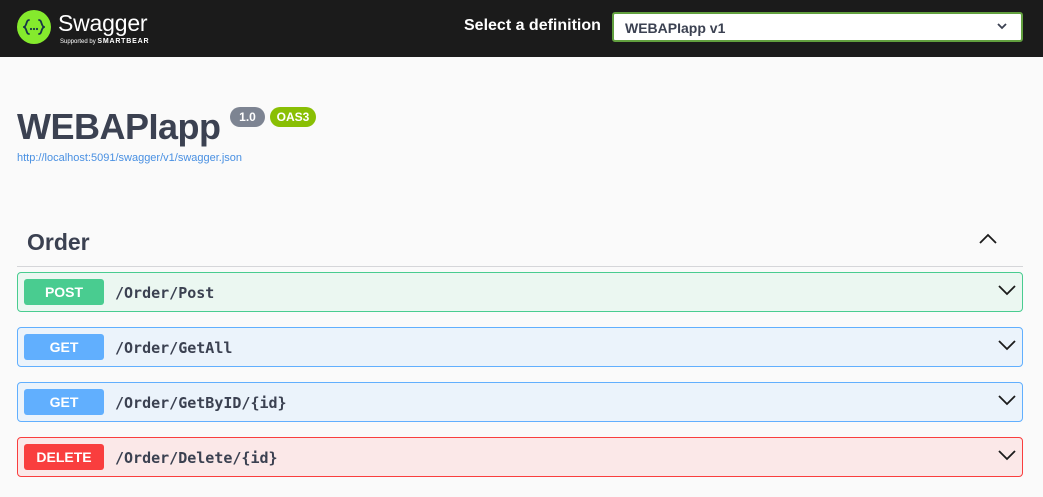  Describe the element at coordinates (64, 292) in the screenshot. I see `method-badge: POST` at that location.